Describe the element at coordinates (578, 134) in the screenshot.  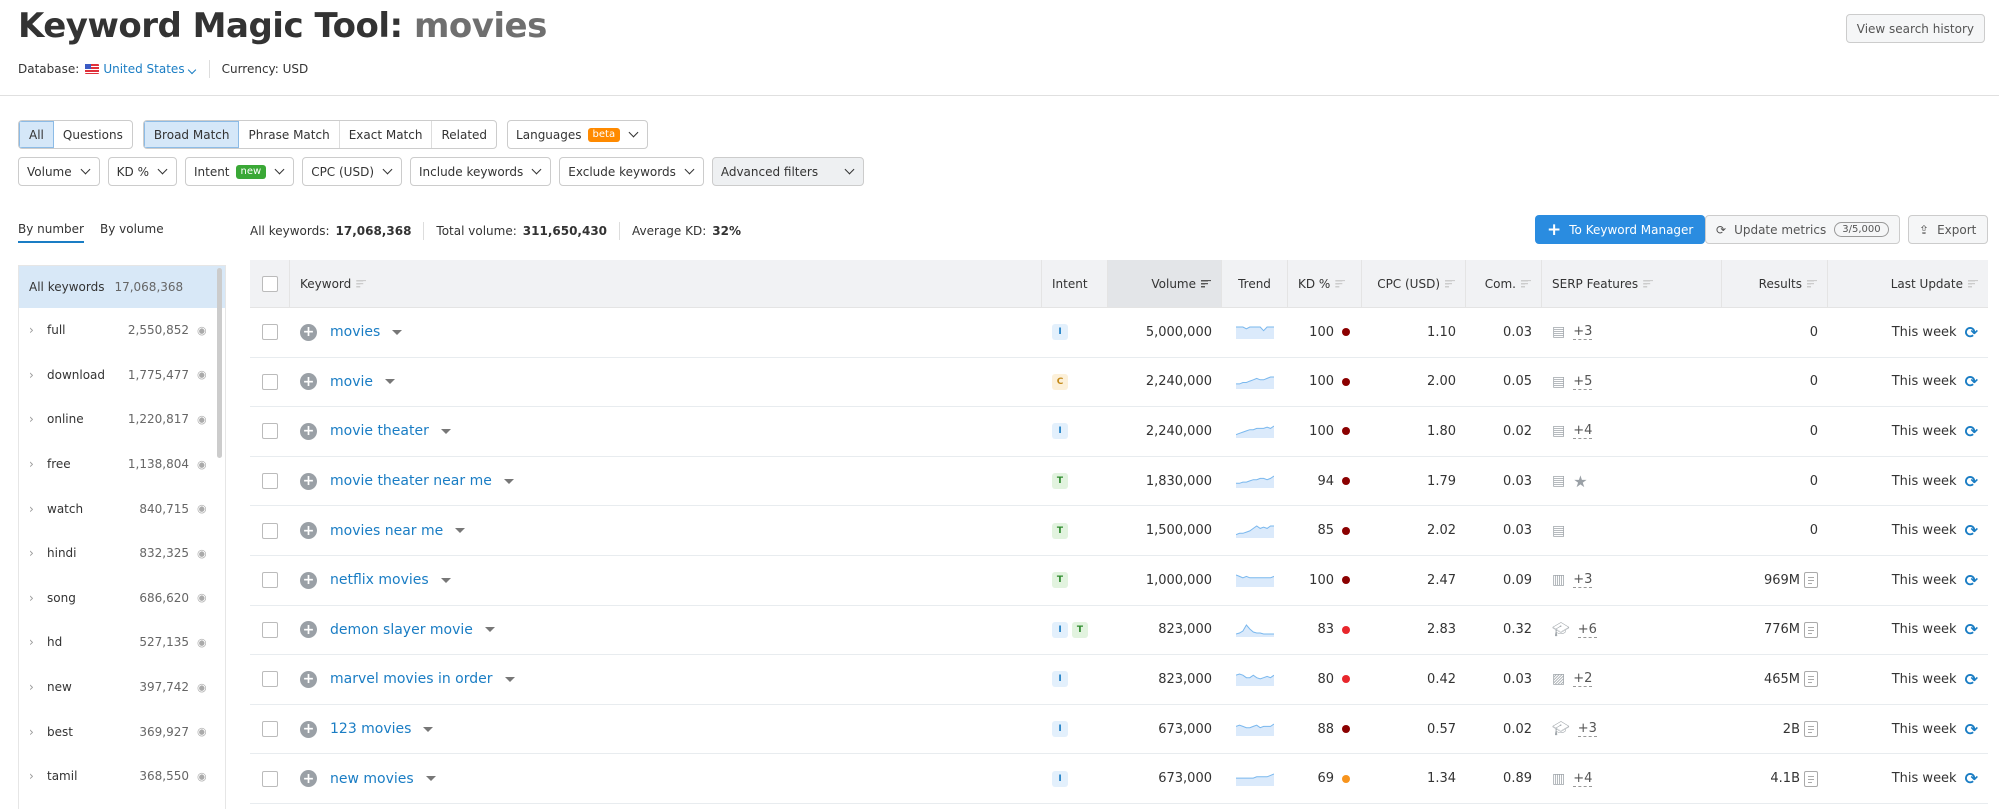
I see `languages-dropdown: Languages beta` at that location.